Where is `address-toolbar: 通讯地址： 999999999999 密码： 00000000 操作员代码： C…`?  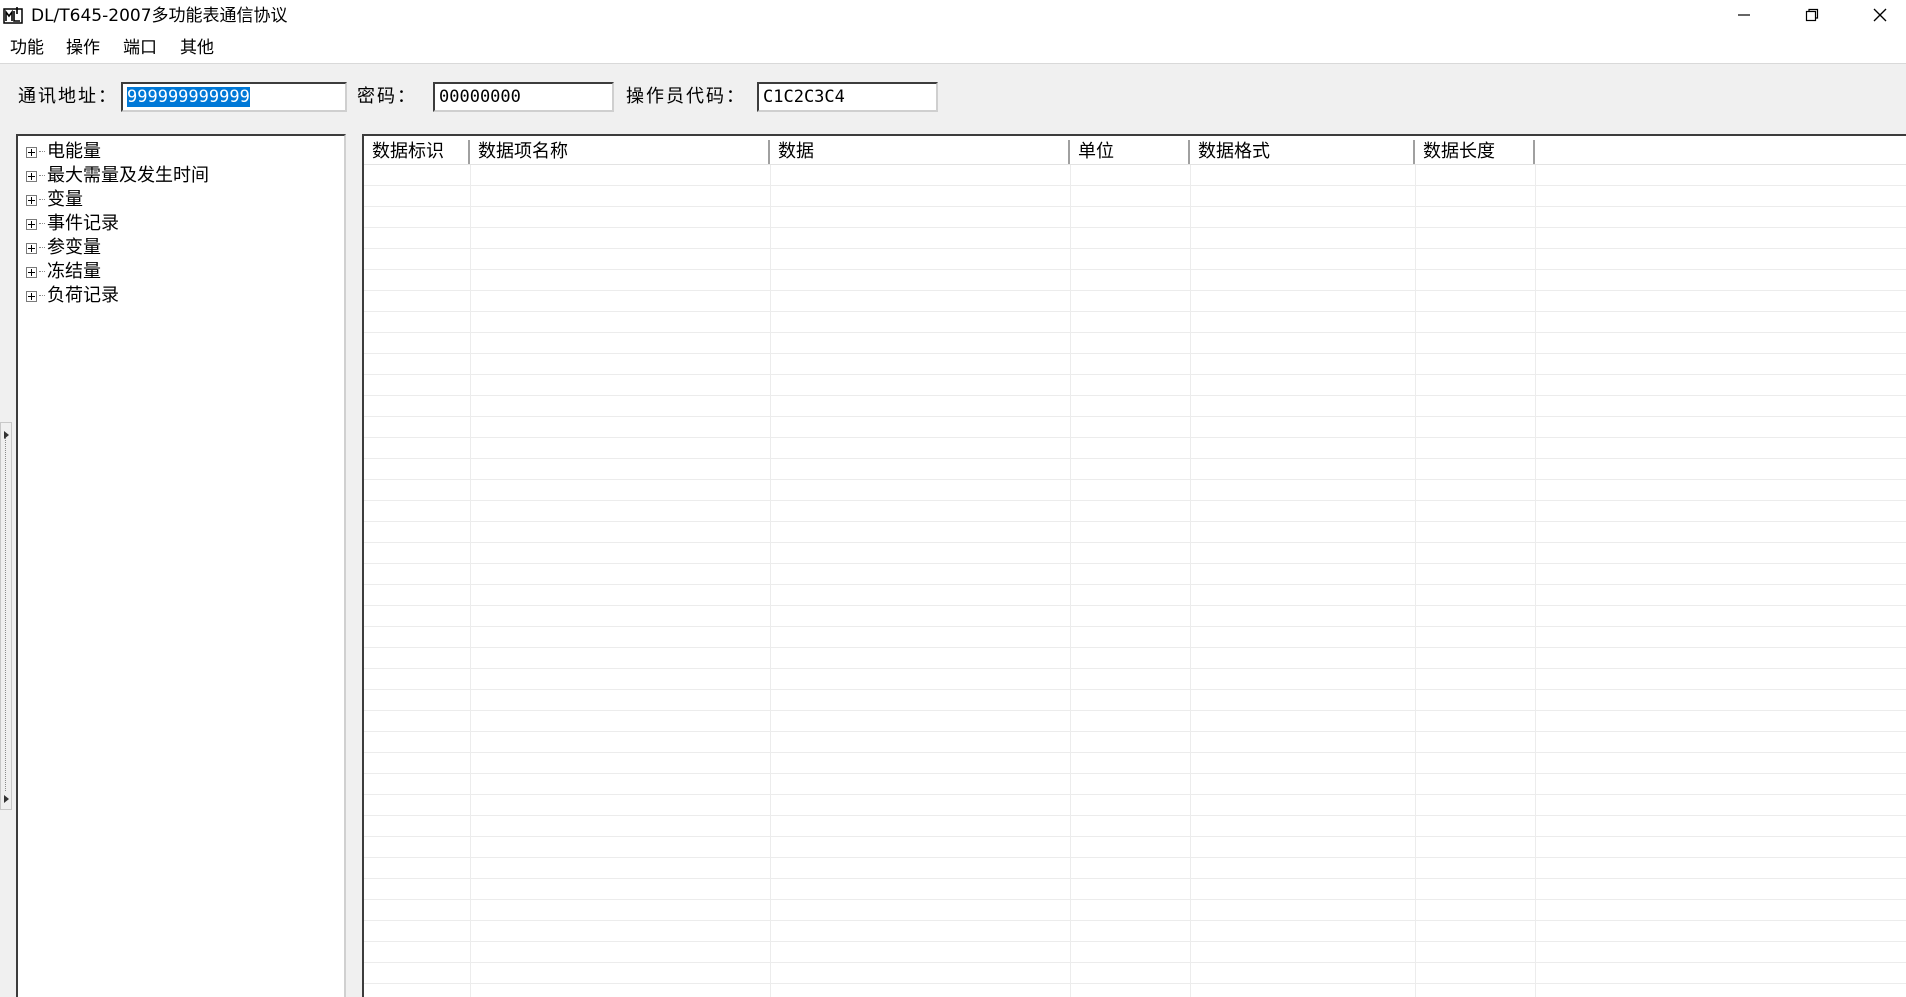
address-toolbar: 通讯地址： 999999999999 密码： 00000000 操作员代码： C… is located at coordinates (953, 98).